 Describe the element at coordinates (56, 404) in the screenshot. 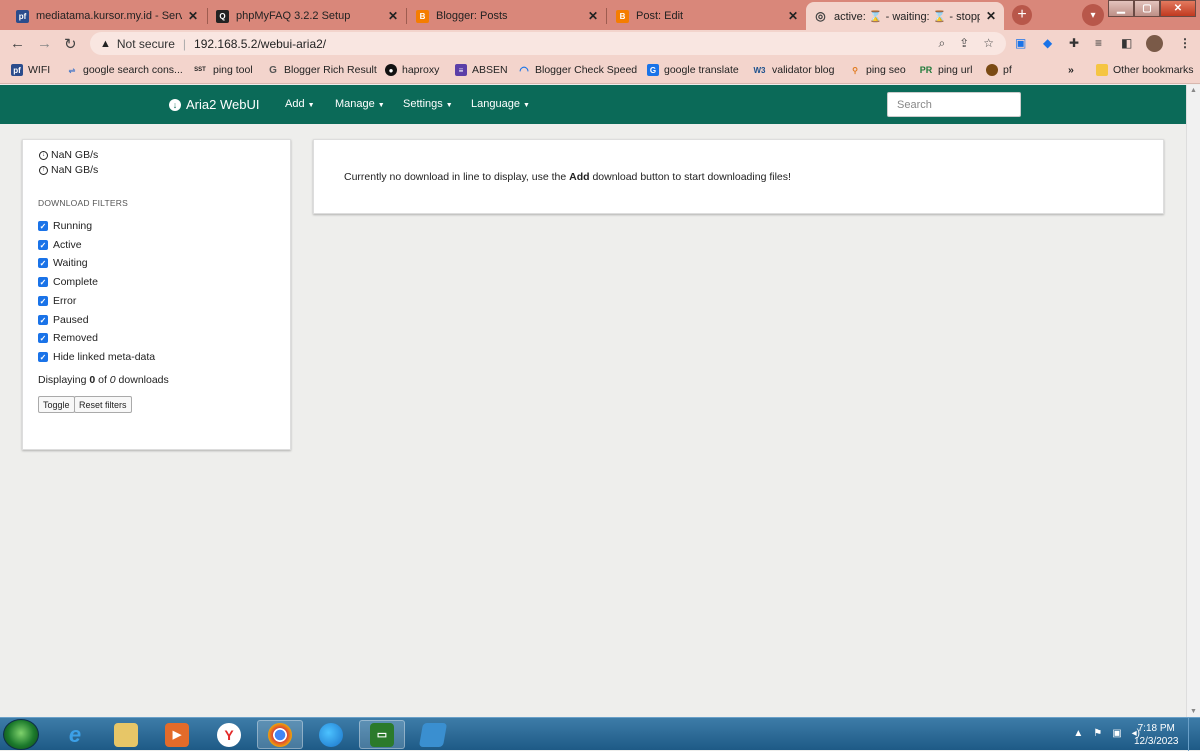

I see `toggle-button: Toggle` at that location.